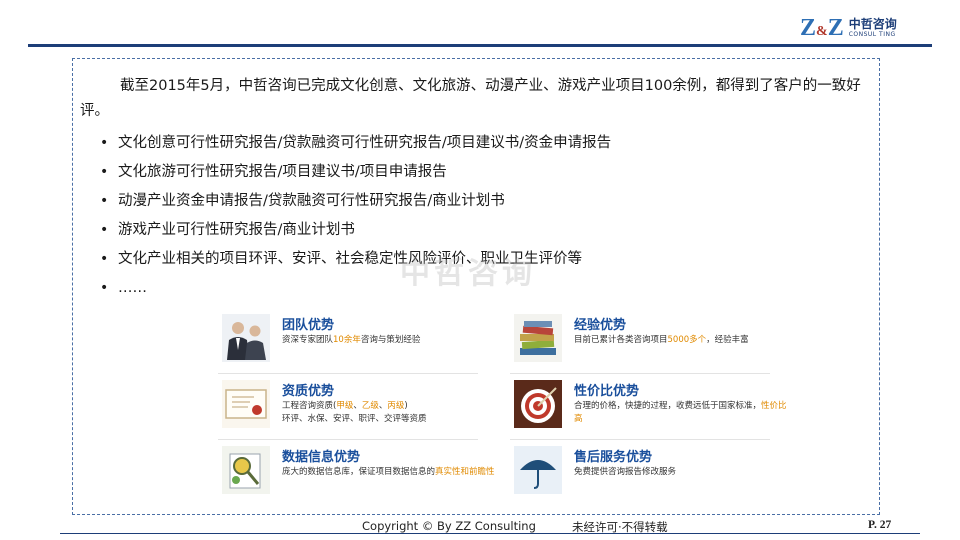  Describe the element at coordinates (538, 404) in the screenshot. I see `target-icon` at that location.